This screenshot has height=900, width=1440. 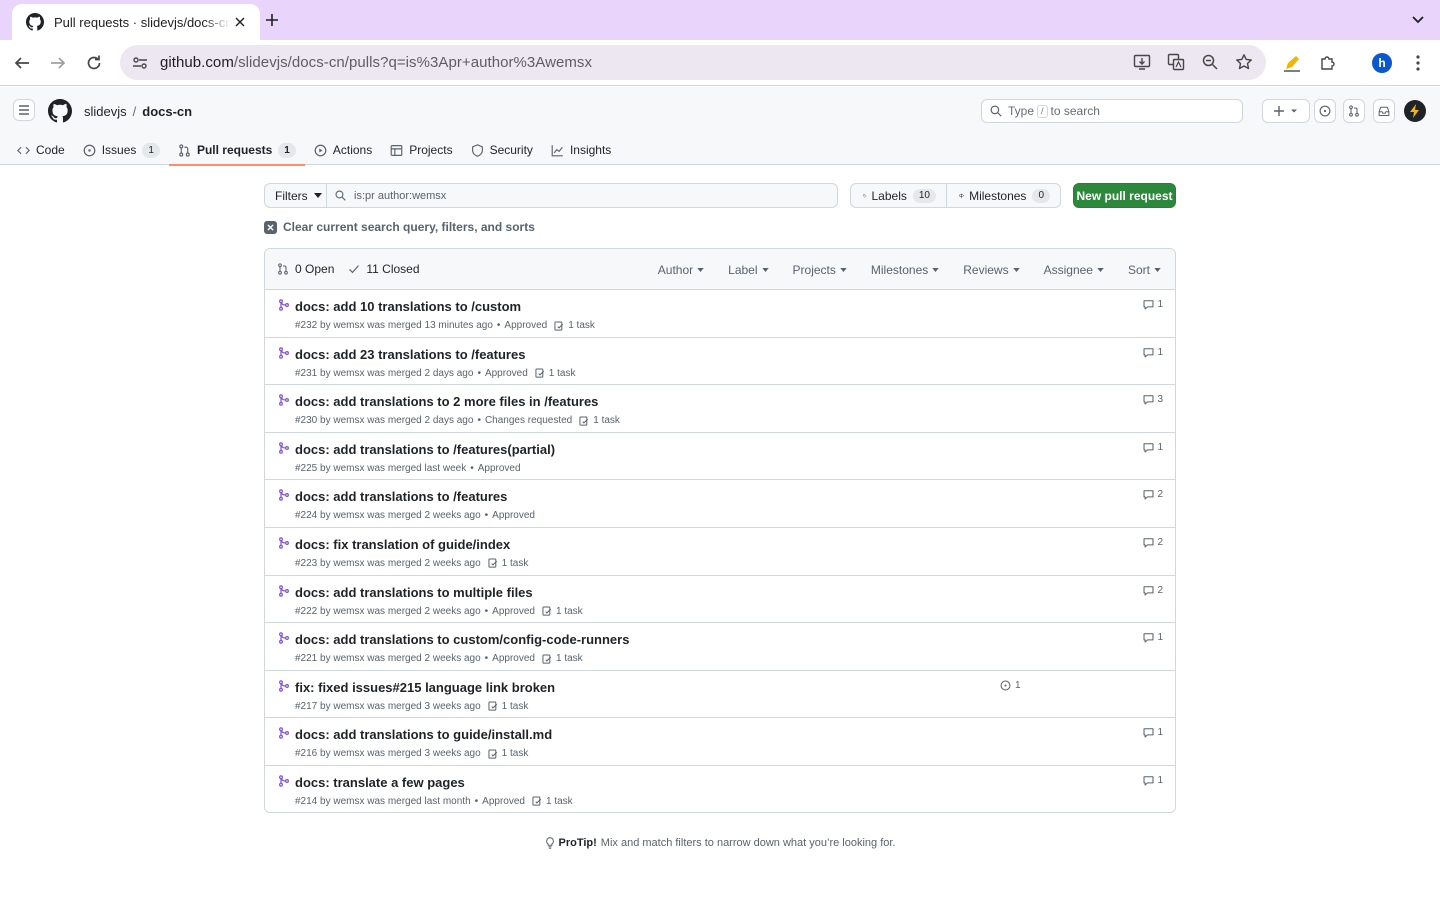 I want to click on issues-icon, so click(x=1325, y=111).